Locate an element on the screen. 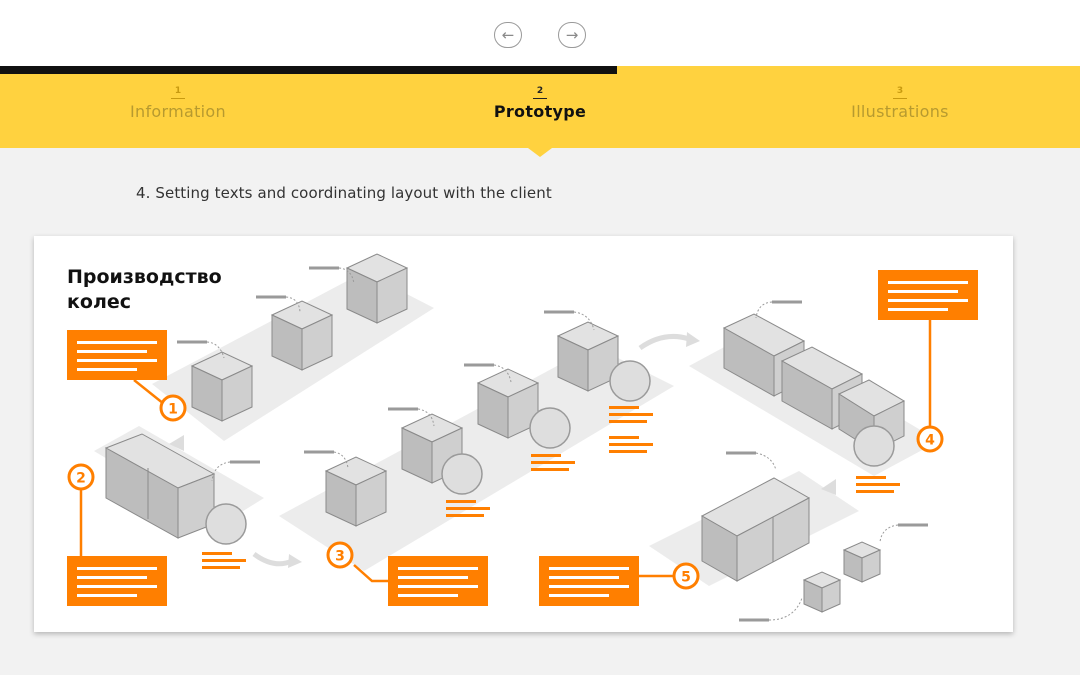 Image resolution: width=1080 pixels, height=675 pixels. tab-prototype: 2 Prototype is located at coordinates (540, 111).